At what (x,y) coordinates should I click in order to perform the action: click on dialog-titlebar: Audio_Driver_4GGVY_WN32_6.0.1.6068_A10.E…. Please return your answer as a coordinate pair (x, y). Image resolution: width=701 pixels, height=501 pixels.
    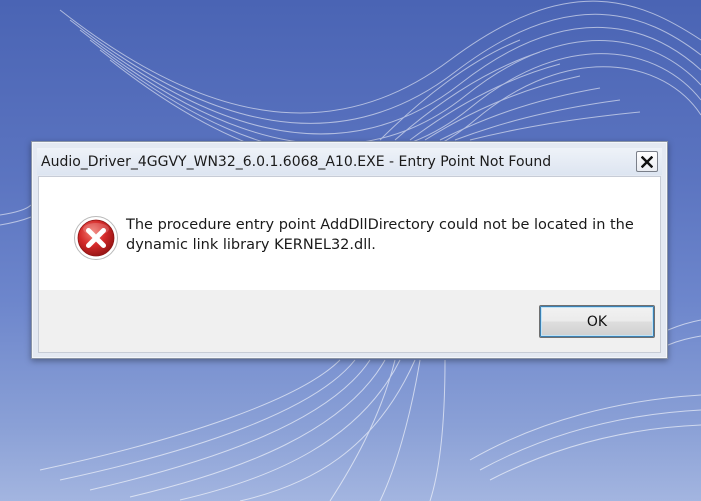
    Looking at the image, I should click on (349, 161).